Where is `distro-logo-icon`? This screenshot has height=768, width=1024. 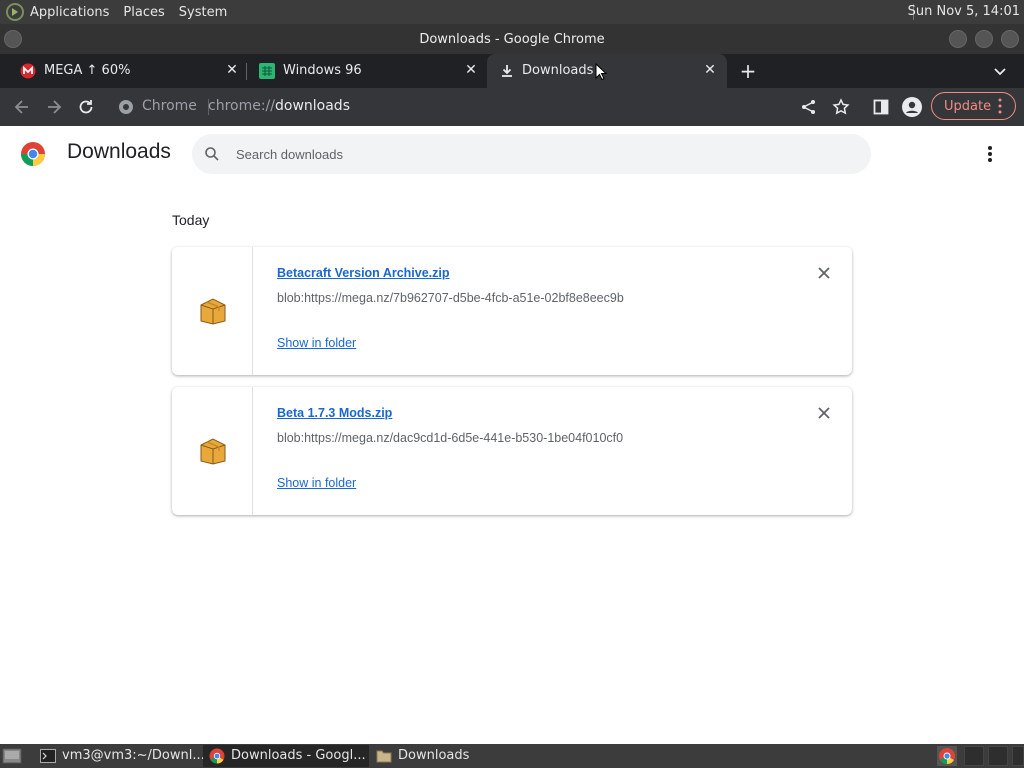 distro-logo-icon is located at coordinates (15, 12).